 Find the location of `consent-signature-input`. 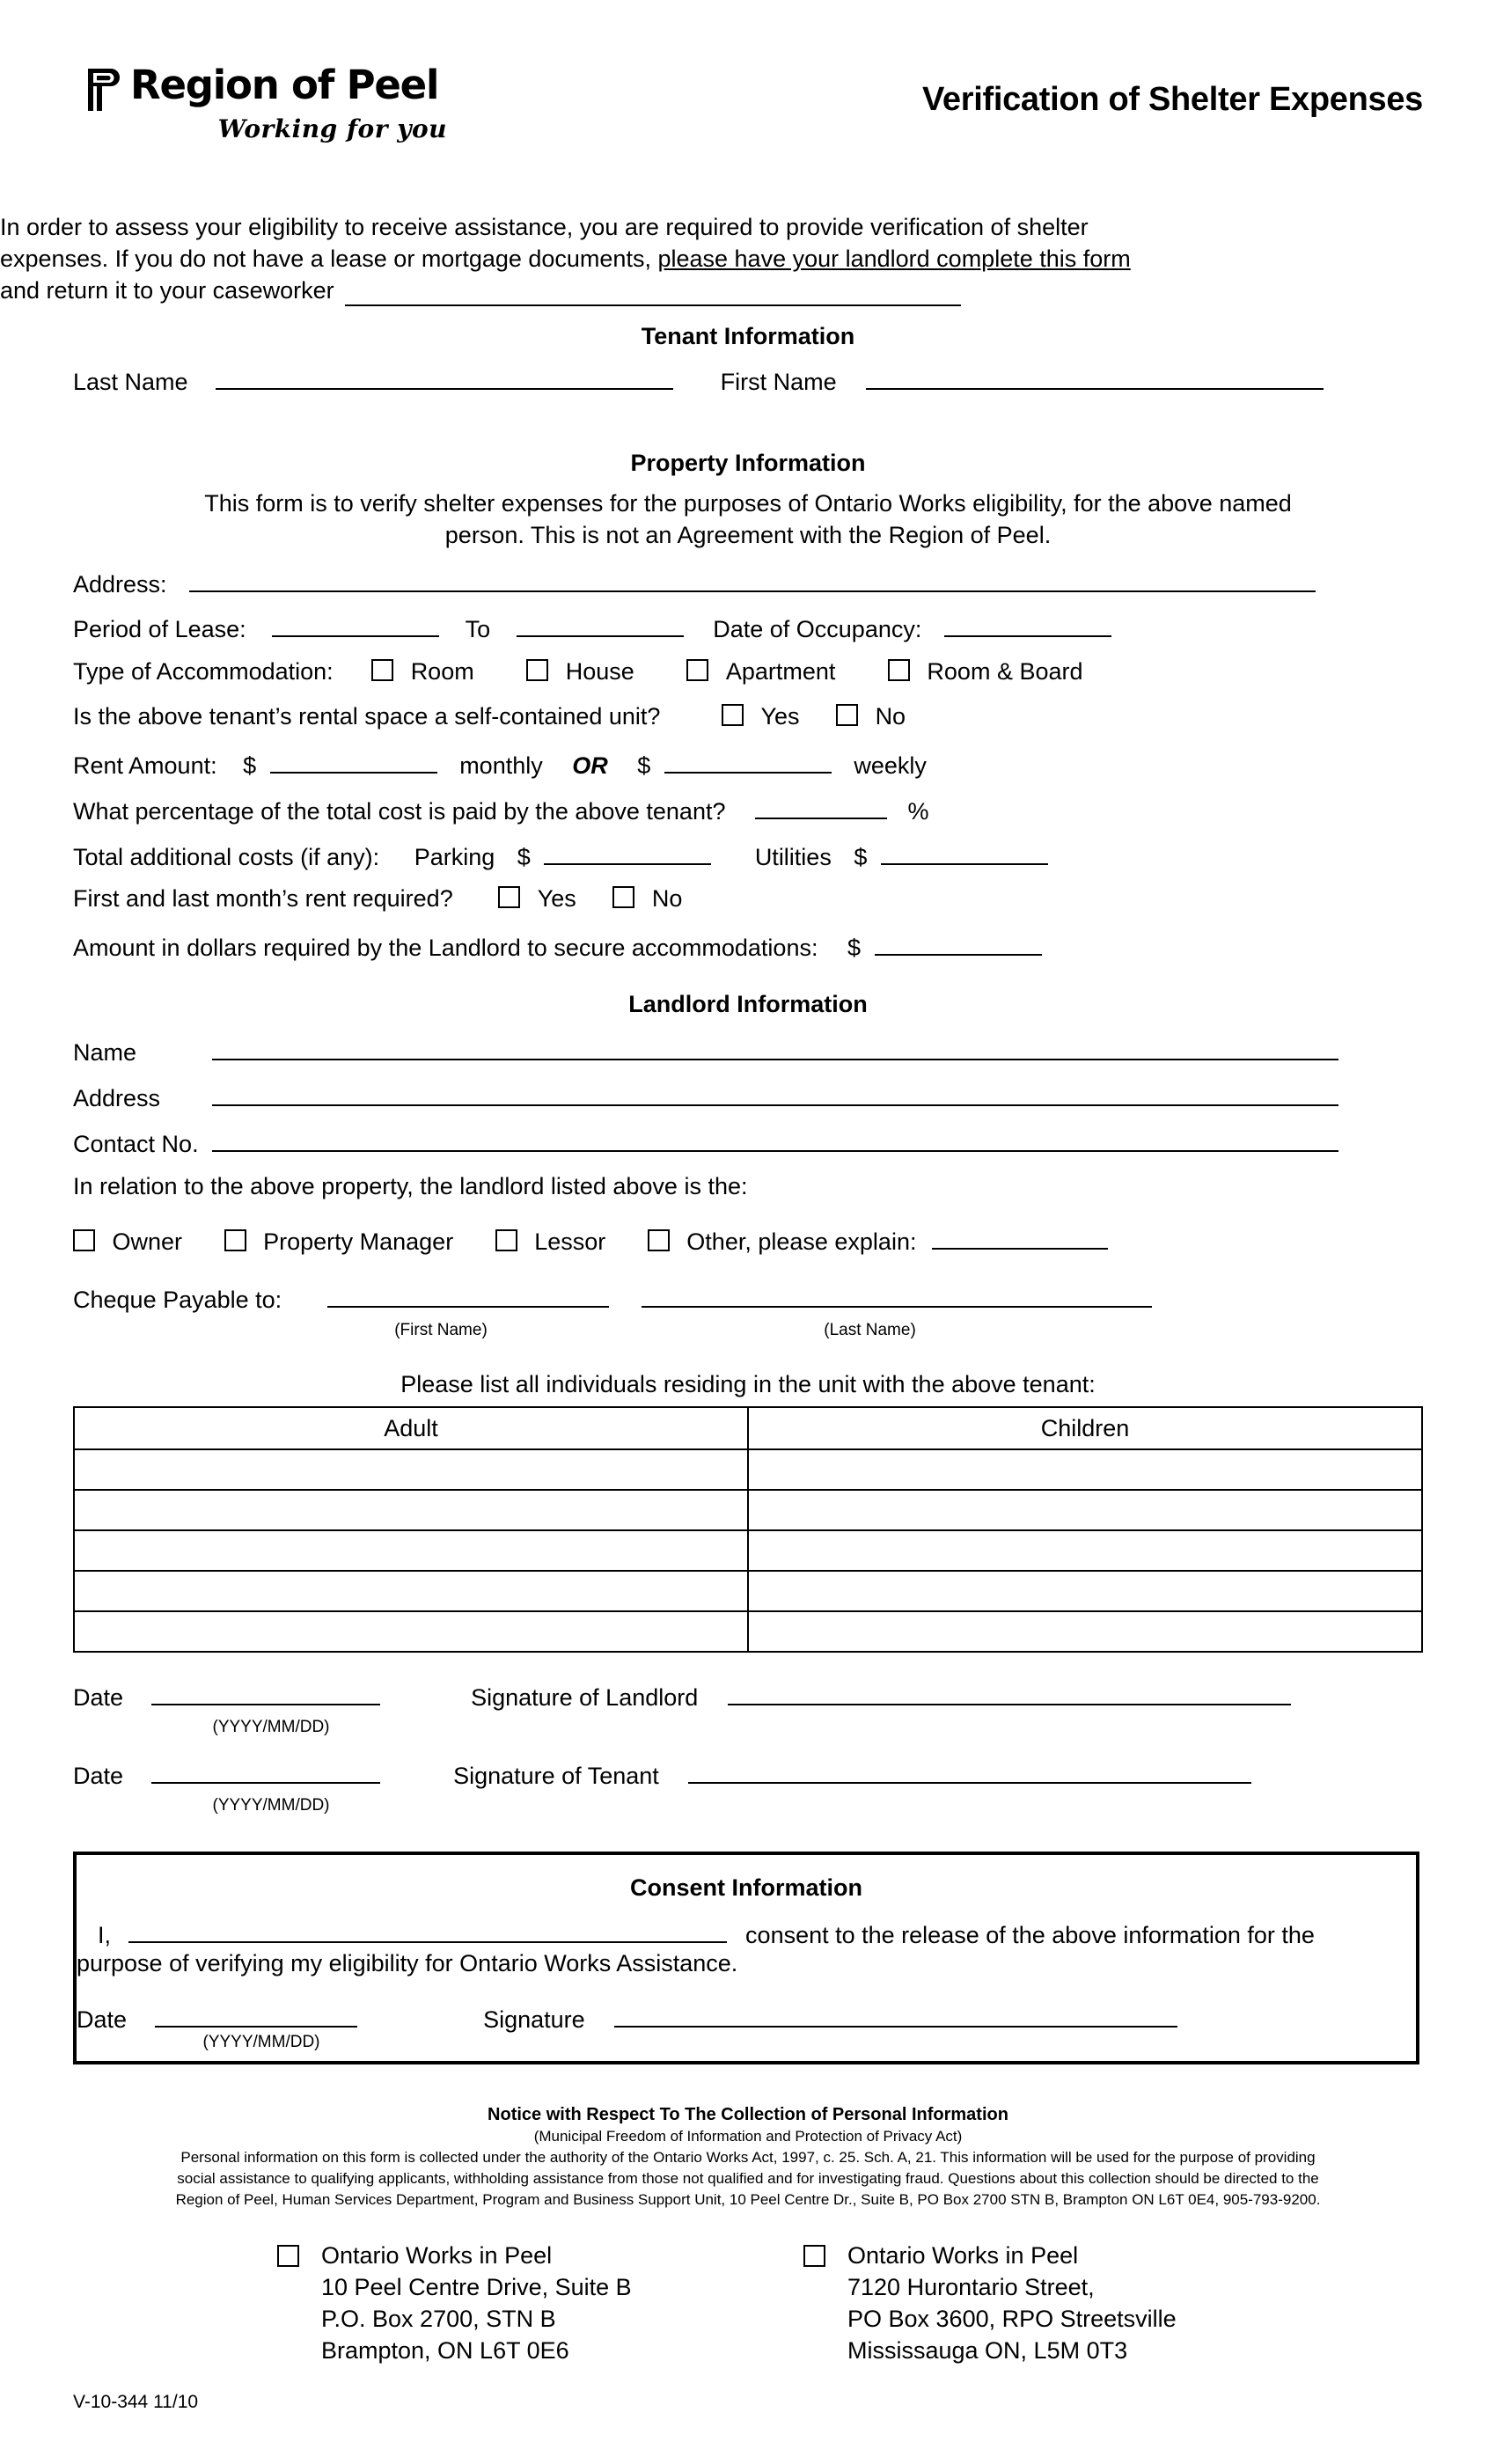

consent-signature-input is located at coordinates (896, 2016).